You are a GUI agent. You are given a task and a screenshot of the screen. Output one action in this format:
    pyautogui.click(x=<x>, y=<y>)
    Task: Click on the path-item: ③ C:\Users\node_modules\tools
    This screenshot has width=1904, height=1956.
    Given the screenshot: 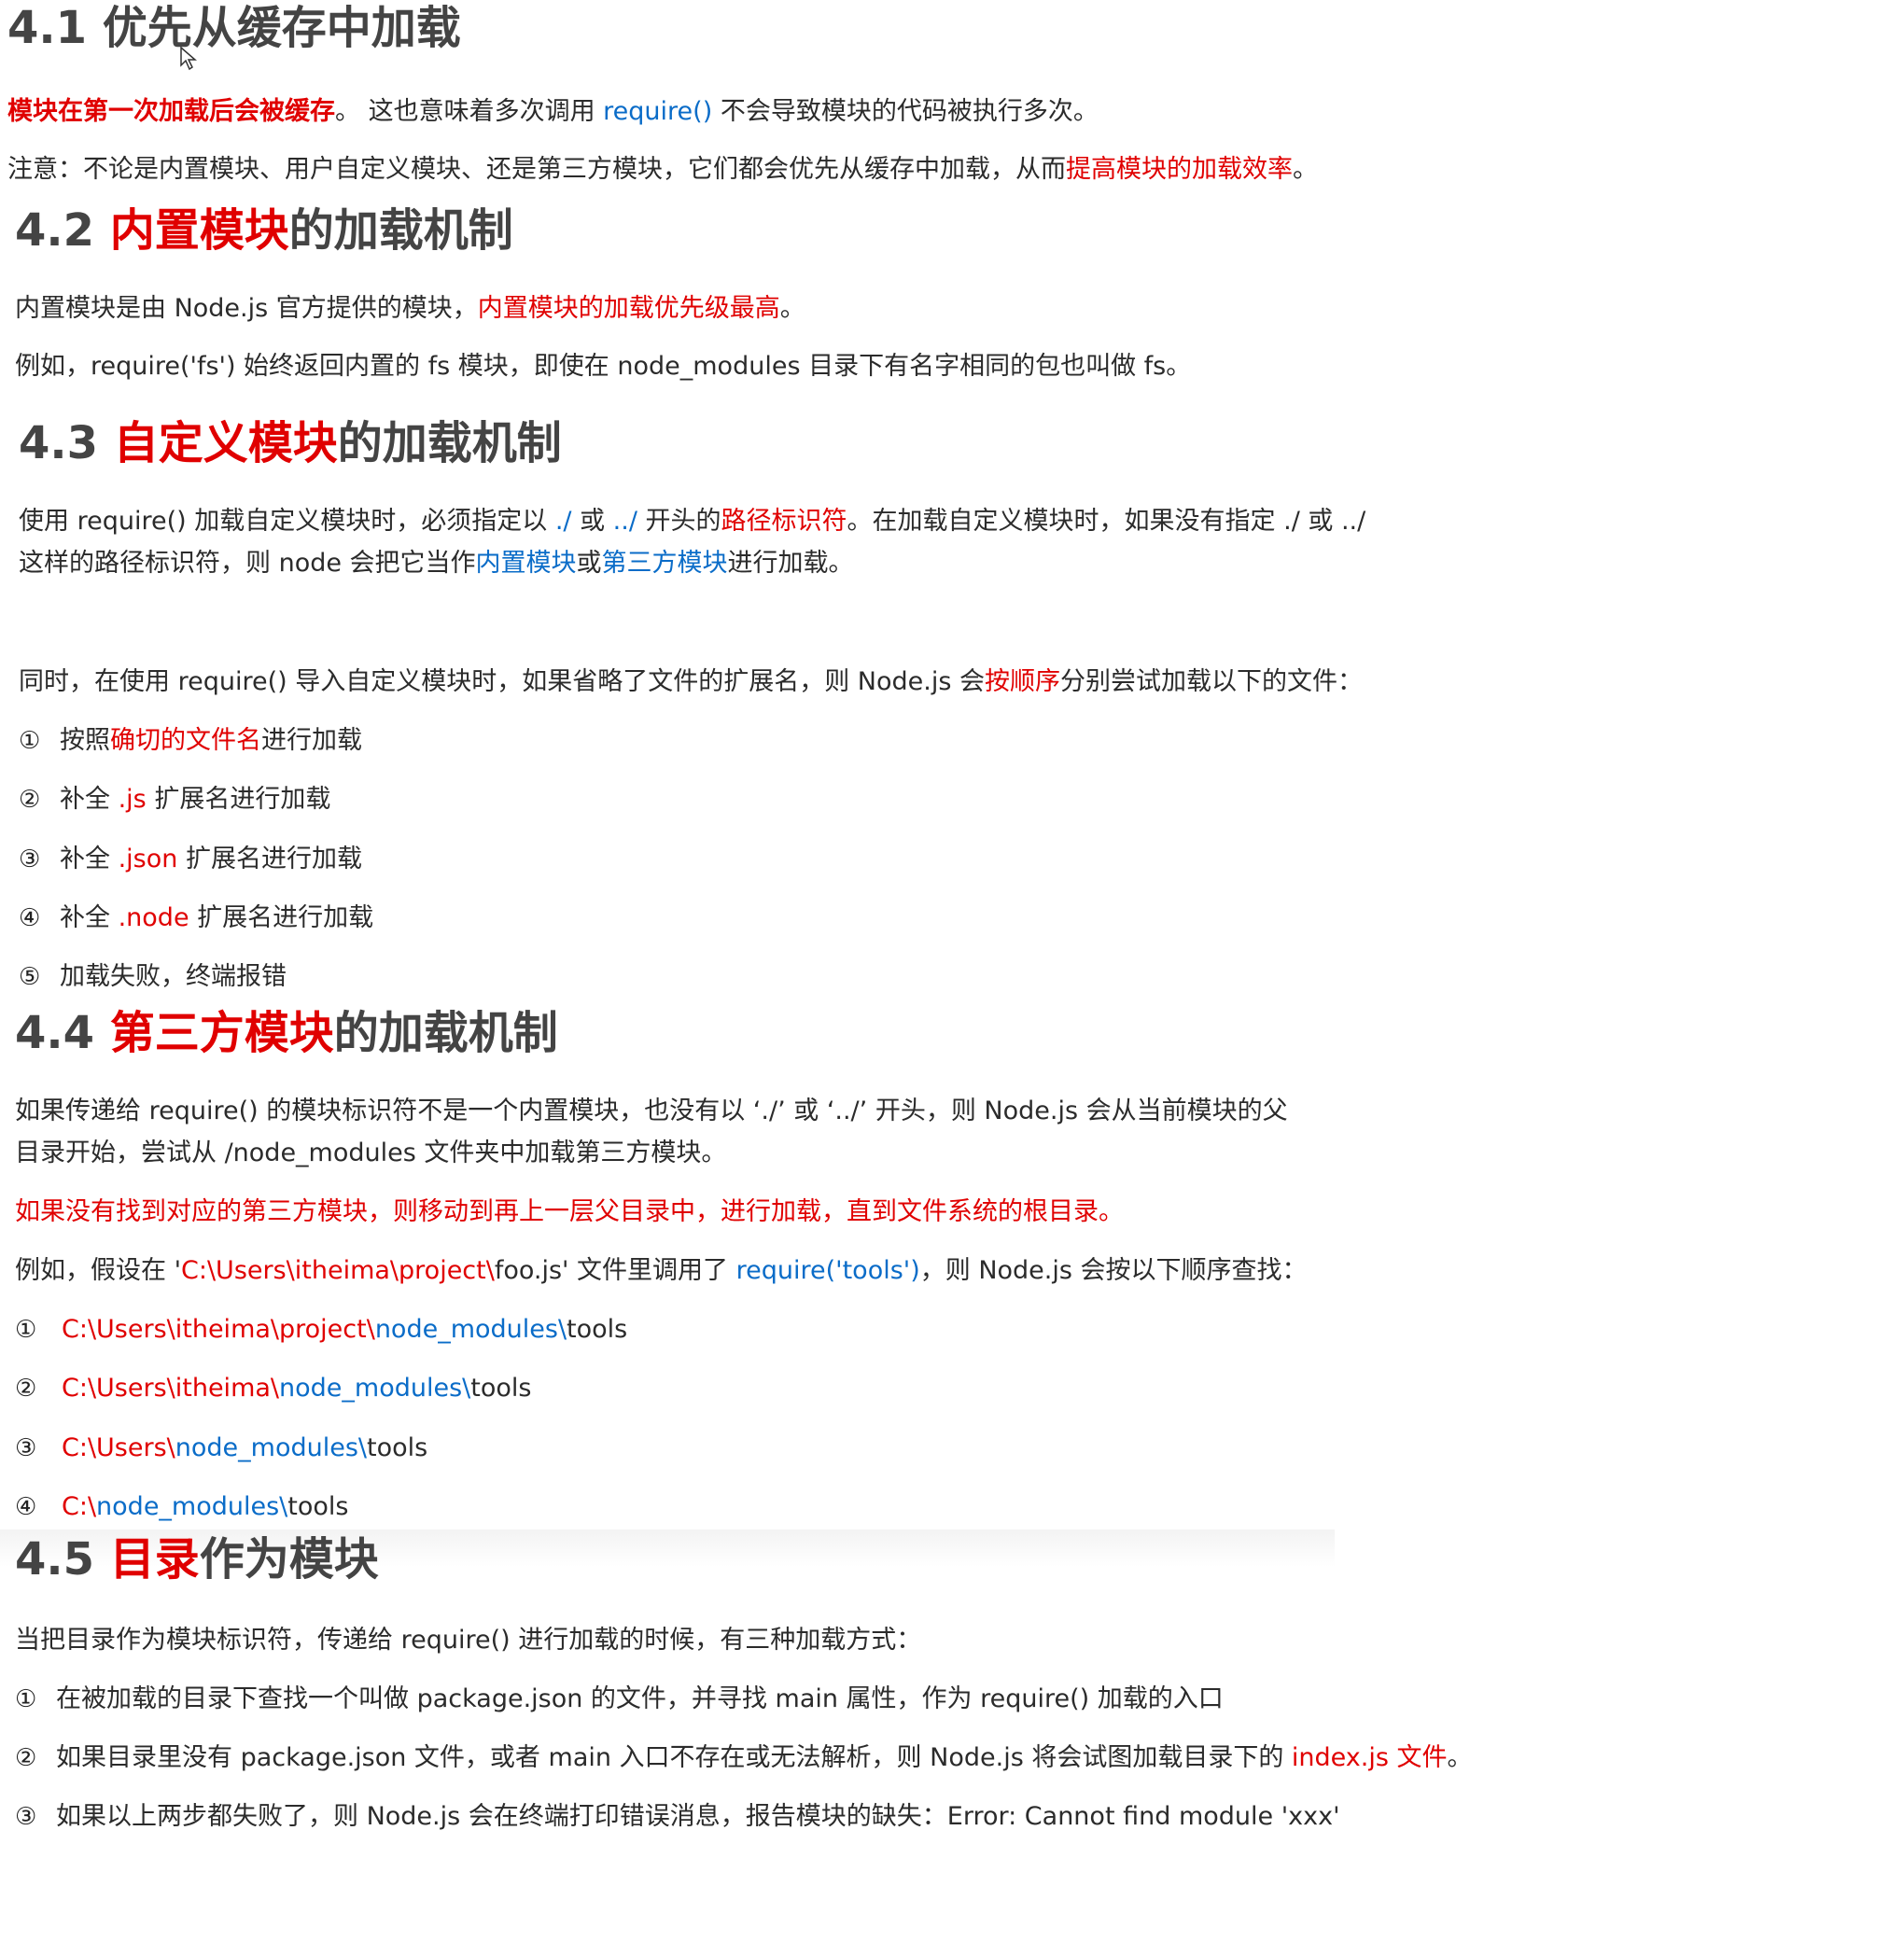 What is the action you would take?
    pyautogui.click(x=221, y=1447)
    